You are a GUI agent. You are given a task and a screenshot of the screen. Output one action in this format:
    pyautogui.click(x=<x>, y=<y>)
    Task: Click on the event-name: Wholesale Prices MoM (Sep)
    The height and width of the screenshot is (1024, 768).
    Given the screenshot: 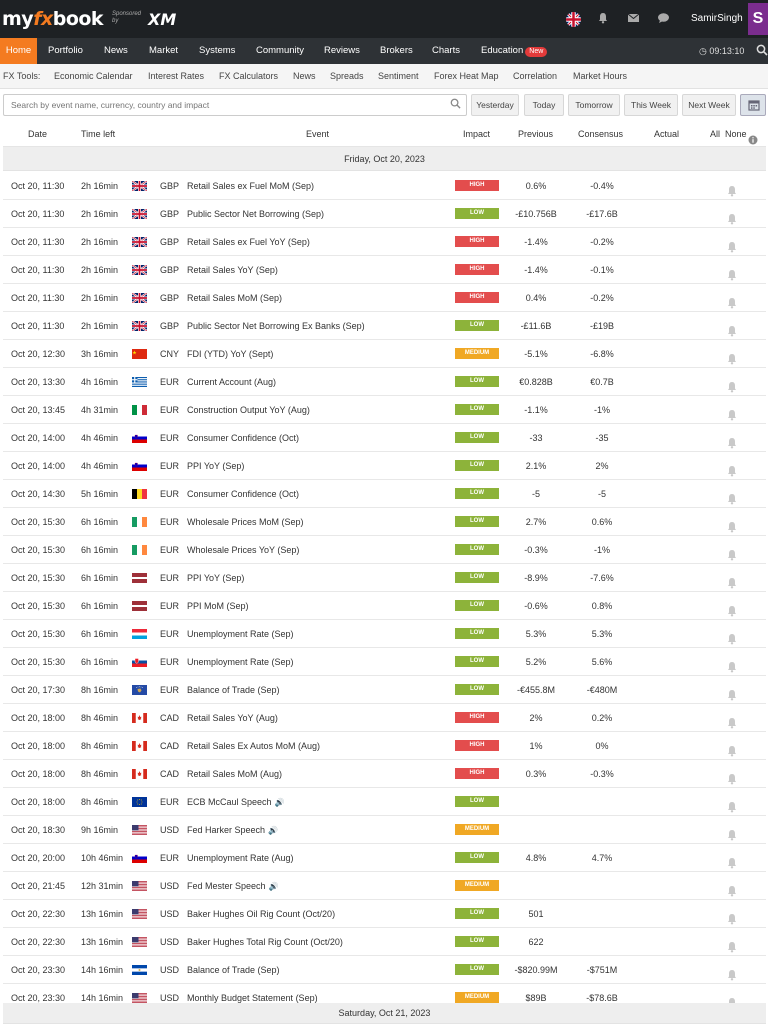 What is the action you would take?
    pyautogui.click(x=245, y=522)
    